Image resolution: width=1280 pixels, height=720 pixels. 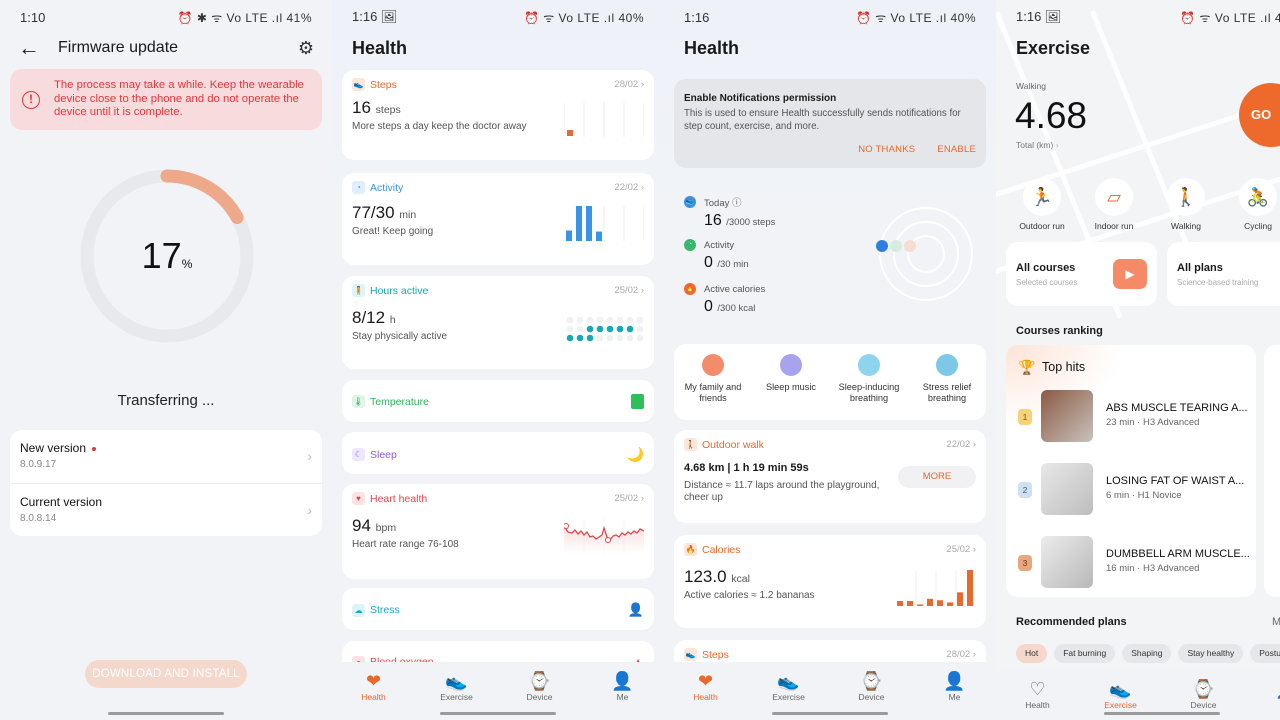 What do you see at coordinates (635, 454) in the screenshot?
I see `sleep-illustration-icon: 🌙` at bounding box center [635, 454].